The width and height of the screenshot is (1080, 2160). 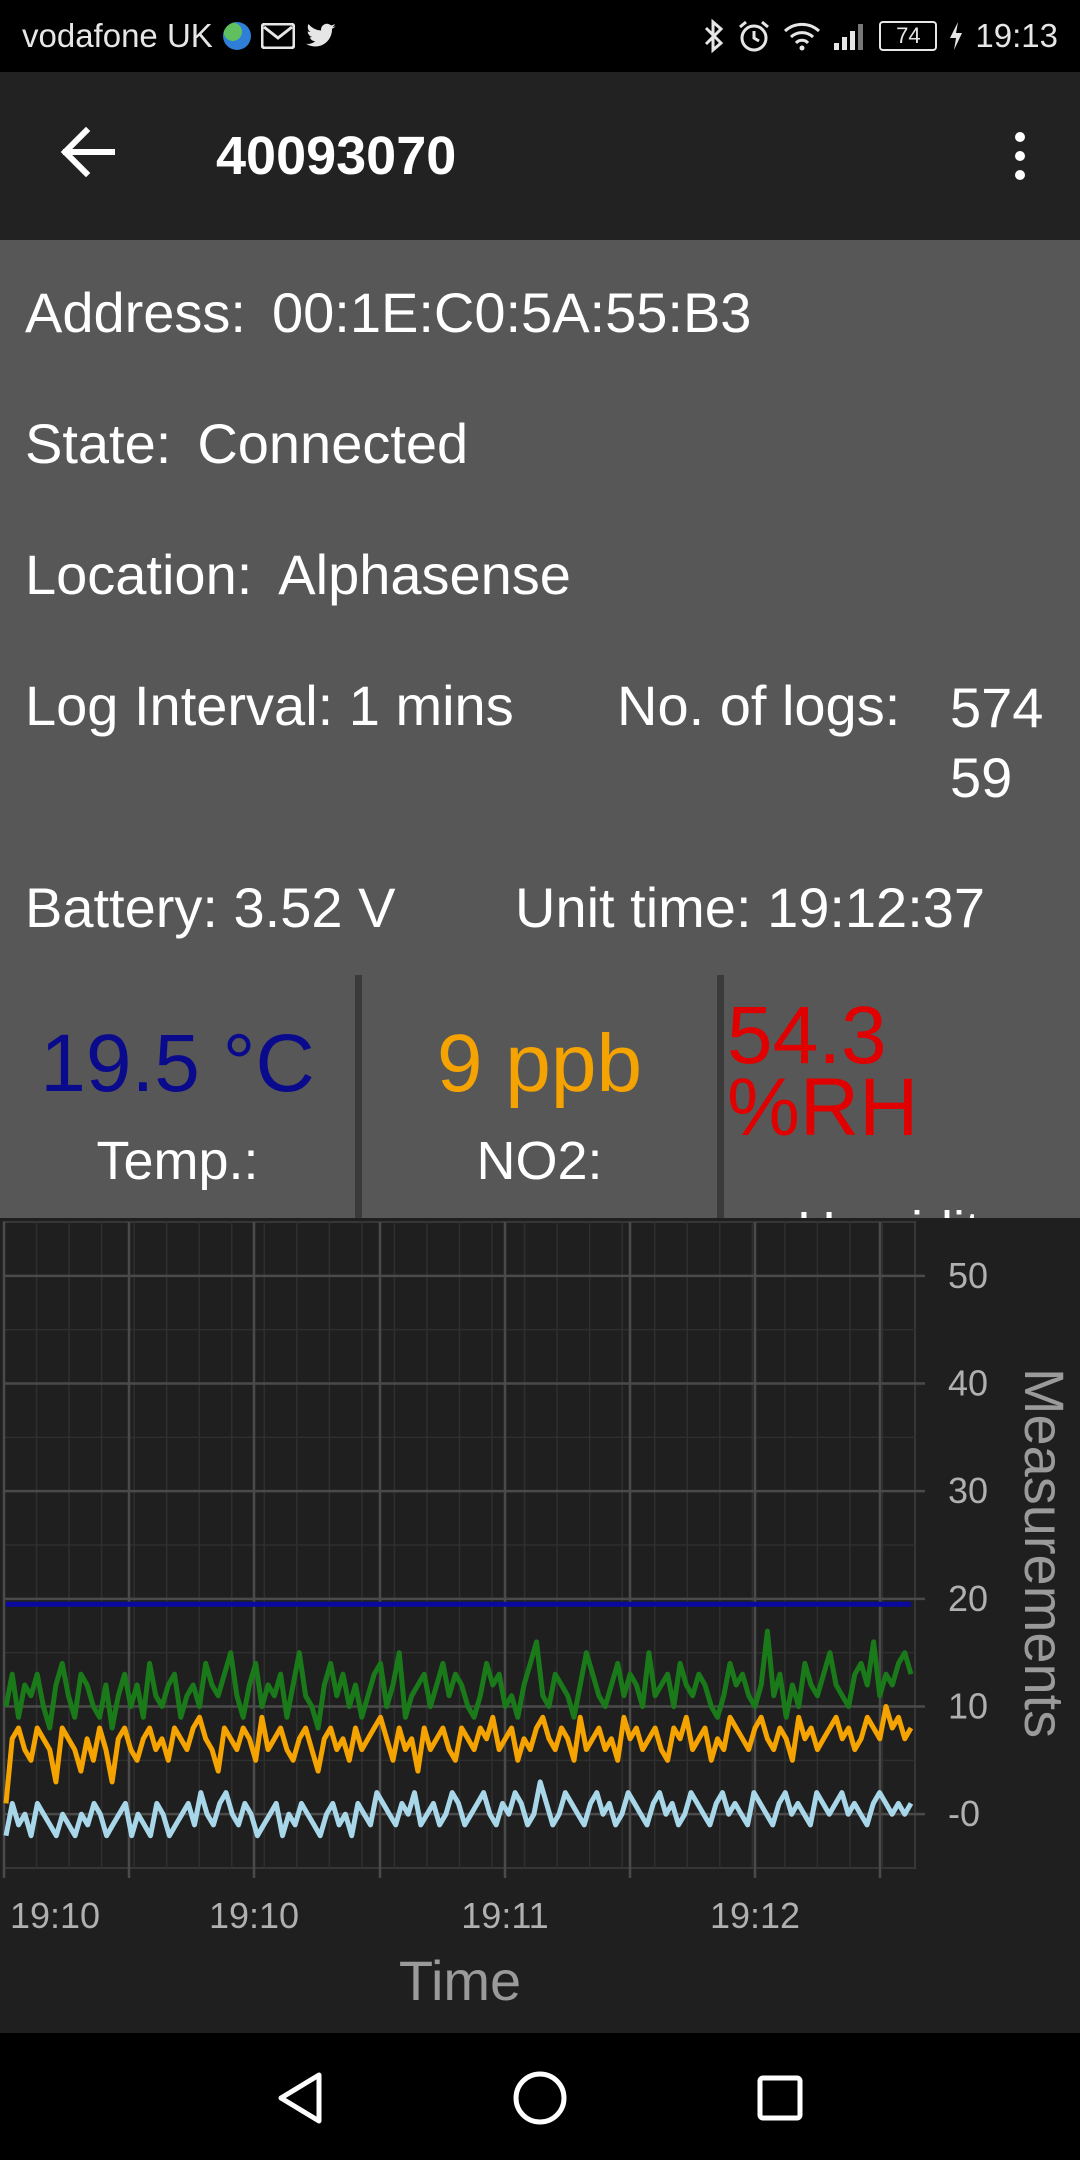 I want to click on back-button, so click(x=88, y=152).